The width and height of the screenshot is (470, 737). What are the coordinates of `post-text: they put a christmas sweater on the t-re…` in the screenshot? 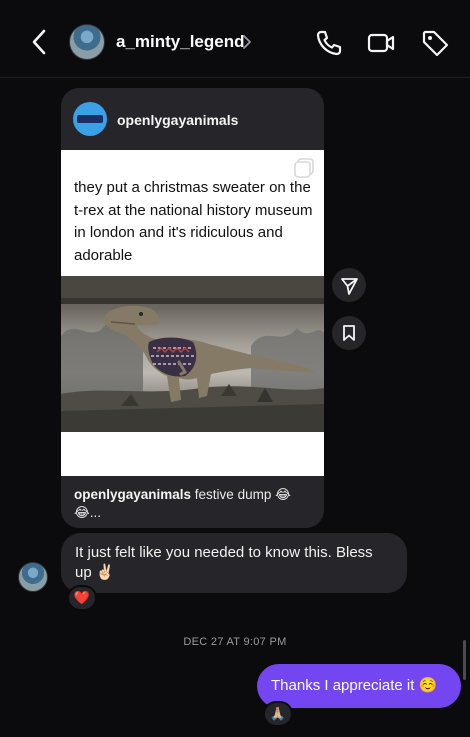 It's located at (193, 221).